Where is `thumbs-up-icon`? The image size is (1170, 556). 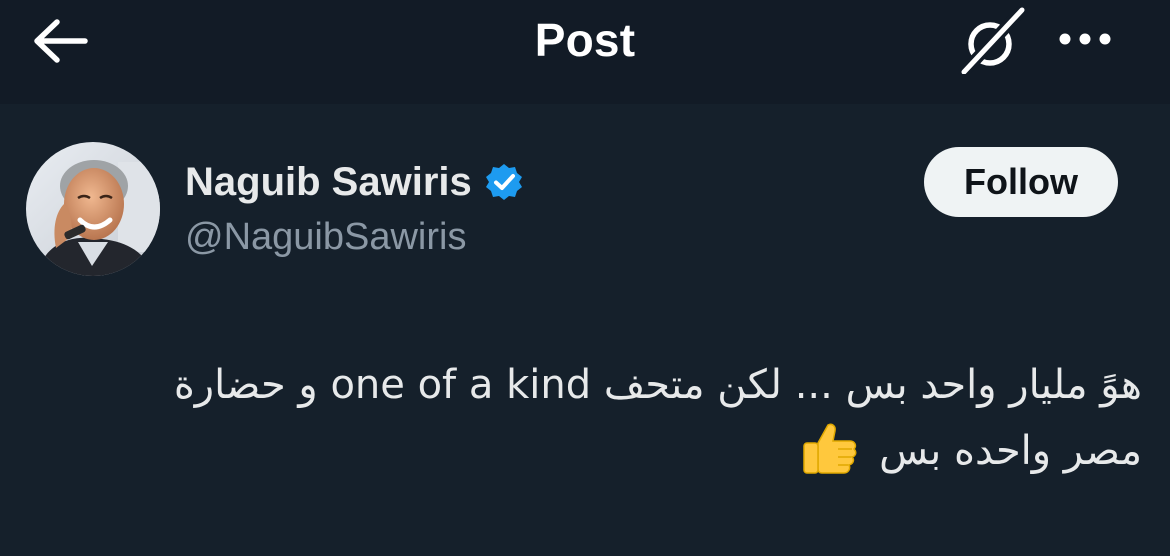 thumbs-up-icon is located at coordinates (830, 448).